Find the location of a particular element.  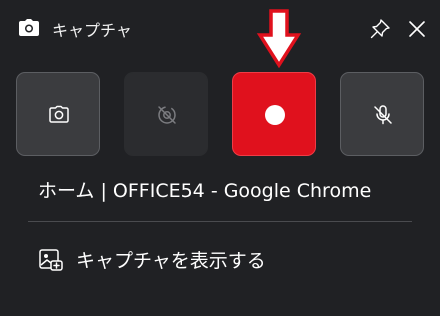

screenshot-button is located at coordinates (58, 114).